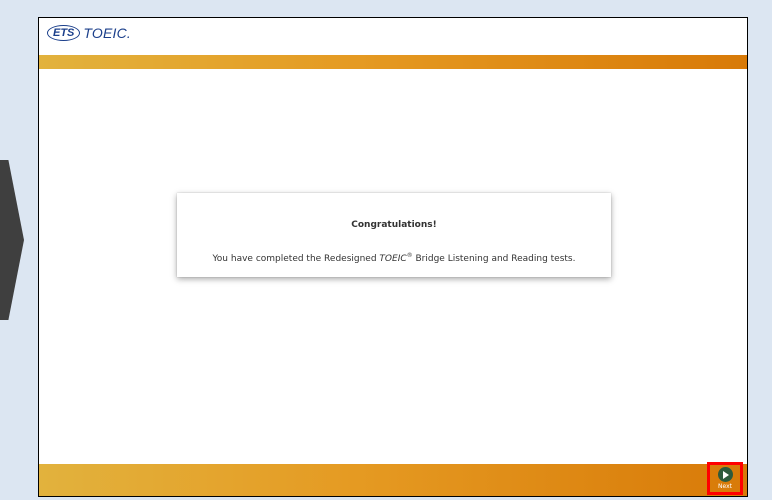  What do you see at coordinates (107, 33) in the screenshot?
I see `logo-toeic: TOEIC.` at bounding box center [107, 33].